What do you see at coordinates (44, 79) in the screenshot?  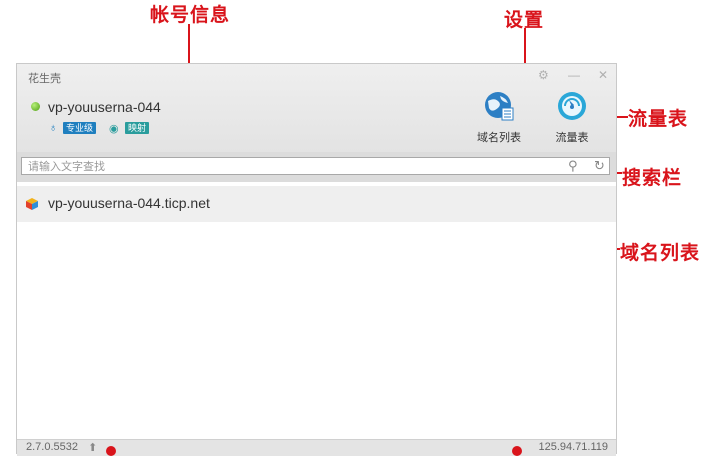 I see `app-title: 花生壳` at bounding box center [44, 79].